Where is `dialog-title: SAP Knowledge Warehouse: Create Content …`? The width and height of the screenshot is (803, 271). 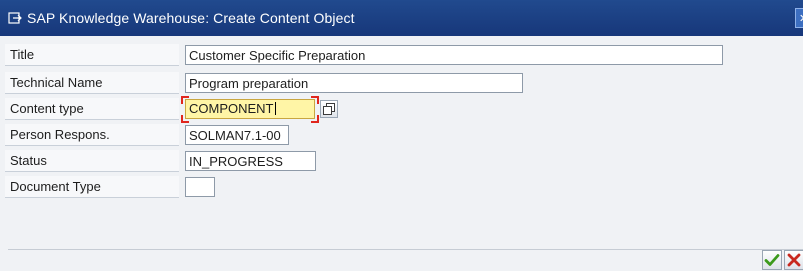
dialog-title: SAP Knowledge Warehouse: Create Content … is located at coordinates (191, 18).